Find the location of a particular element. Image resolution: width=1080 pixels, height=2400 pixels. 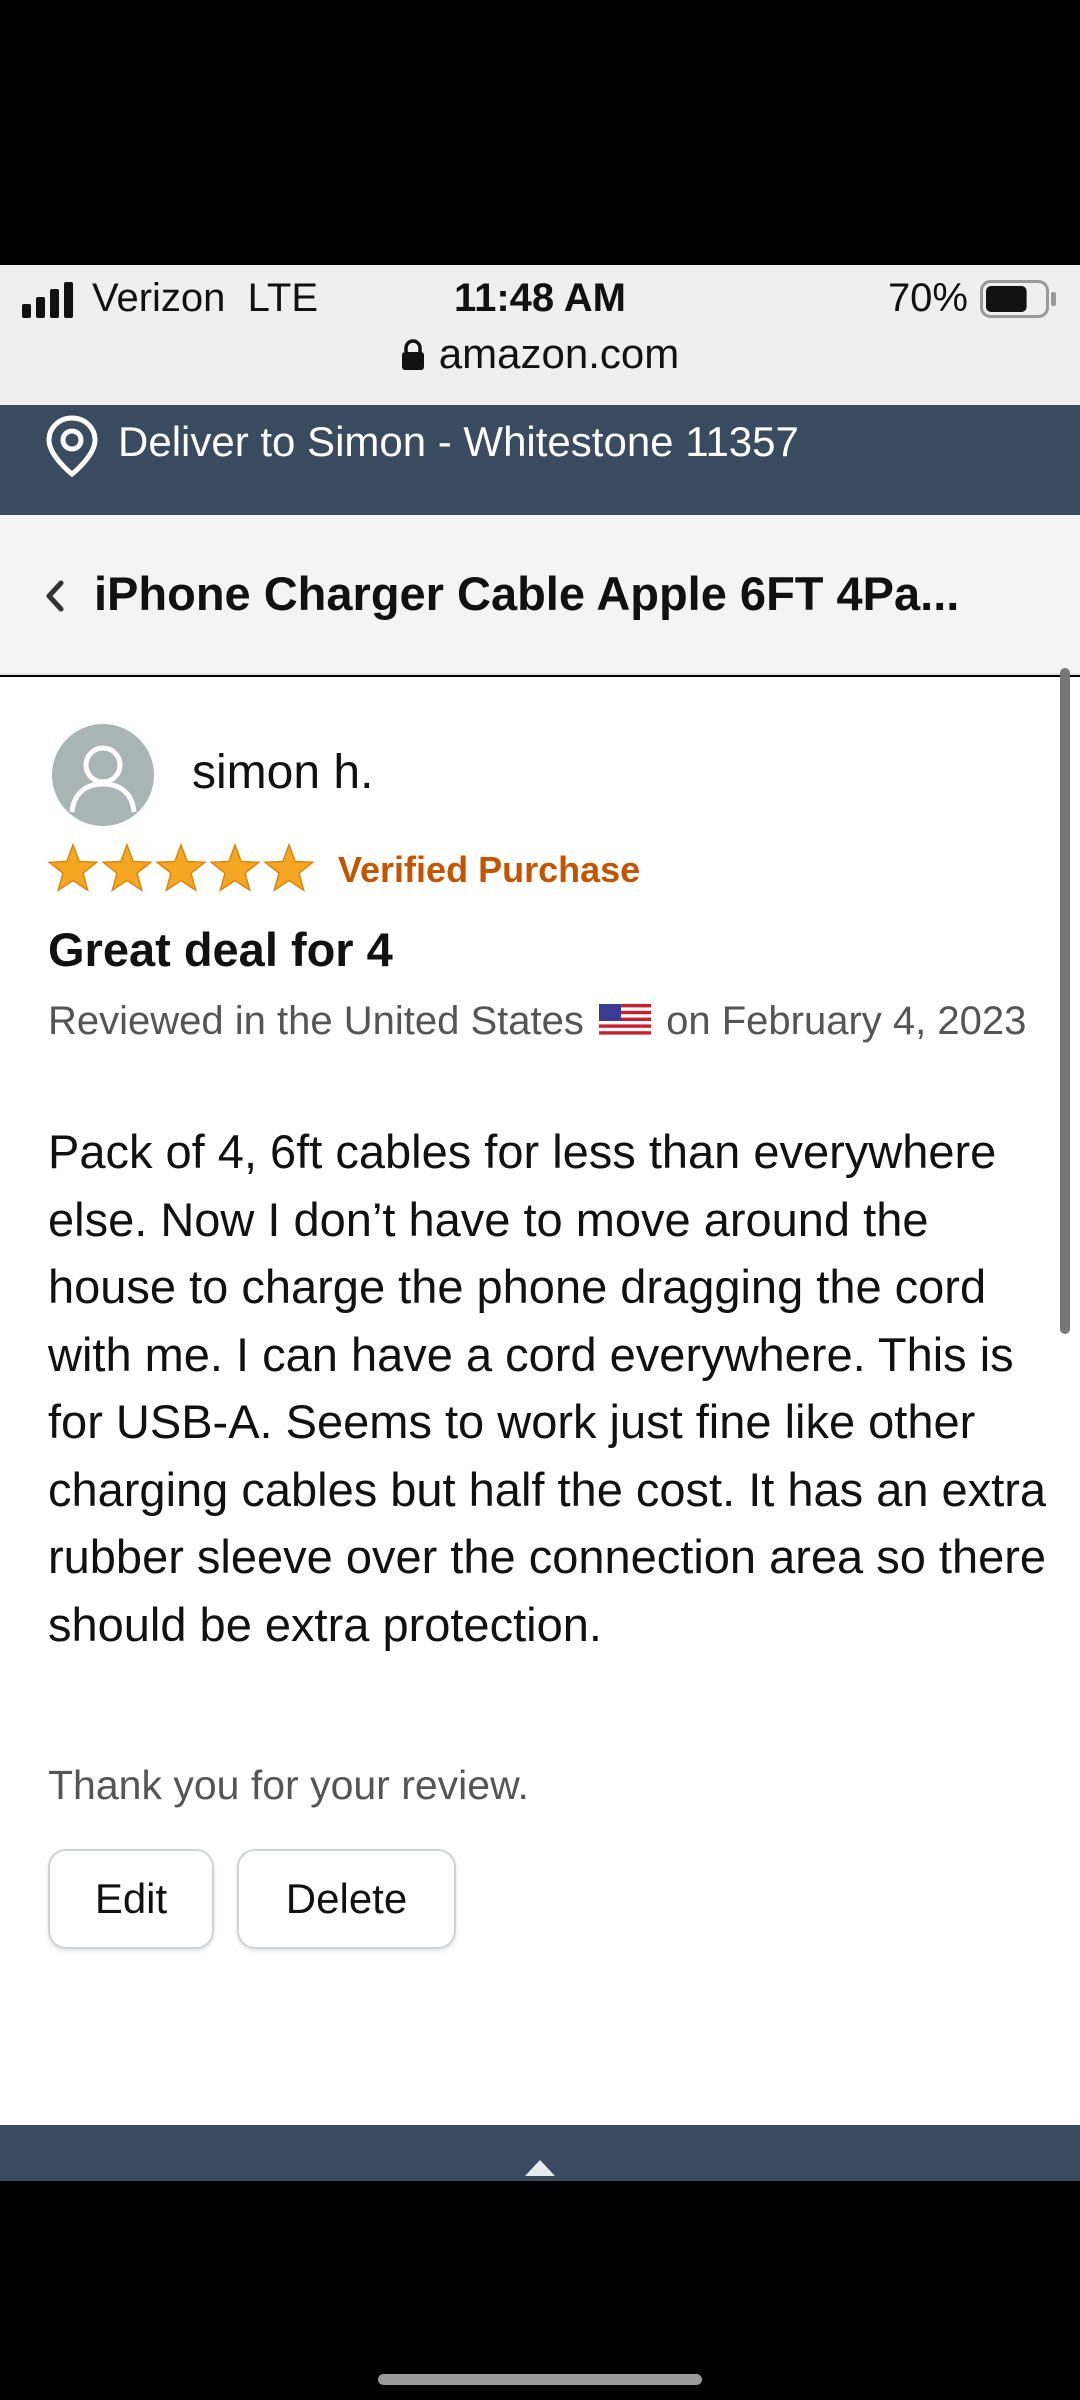

delete-button: Delete is located at coordinates (346, 1899).